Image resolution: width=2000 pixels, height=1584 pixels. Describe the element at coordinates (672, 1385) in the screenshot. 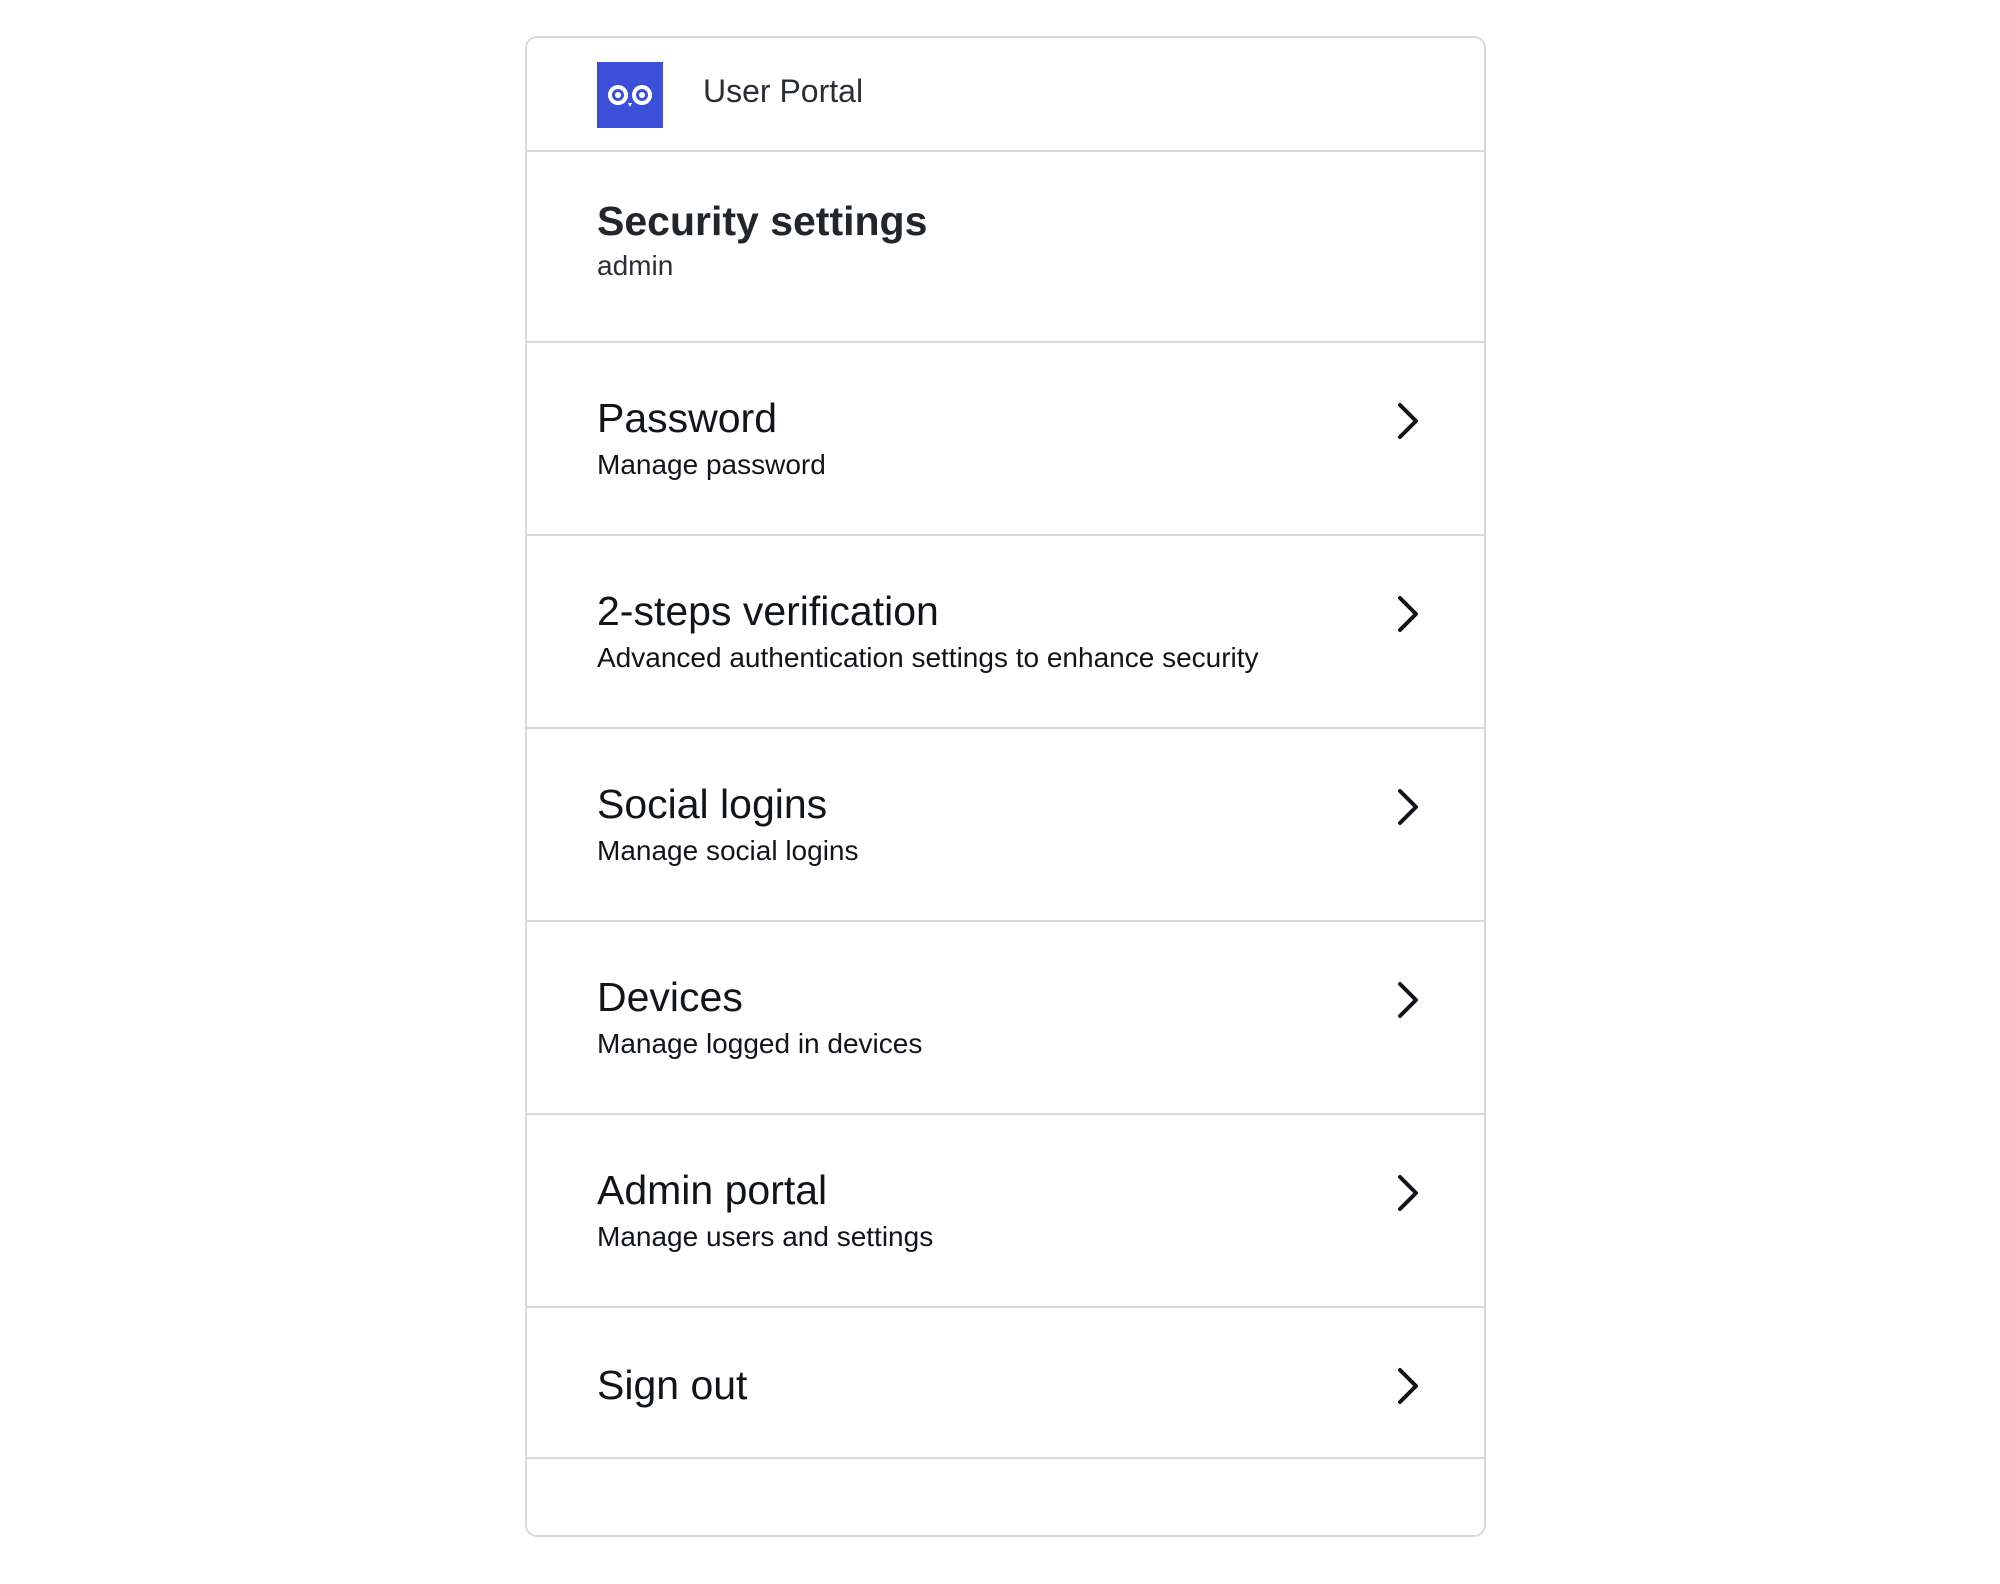

I see `menu-item-title: Sign out` at that location.